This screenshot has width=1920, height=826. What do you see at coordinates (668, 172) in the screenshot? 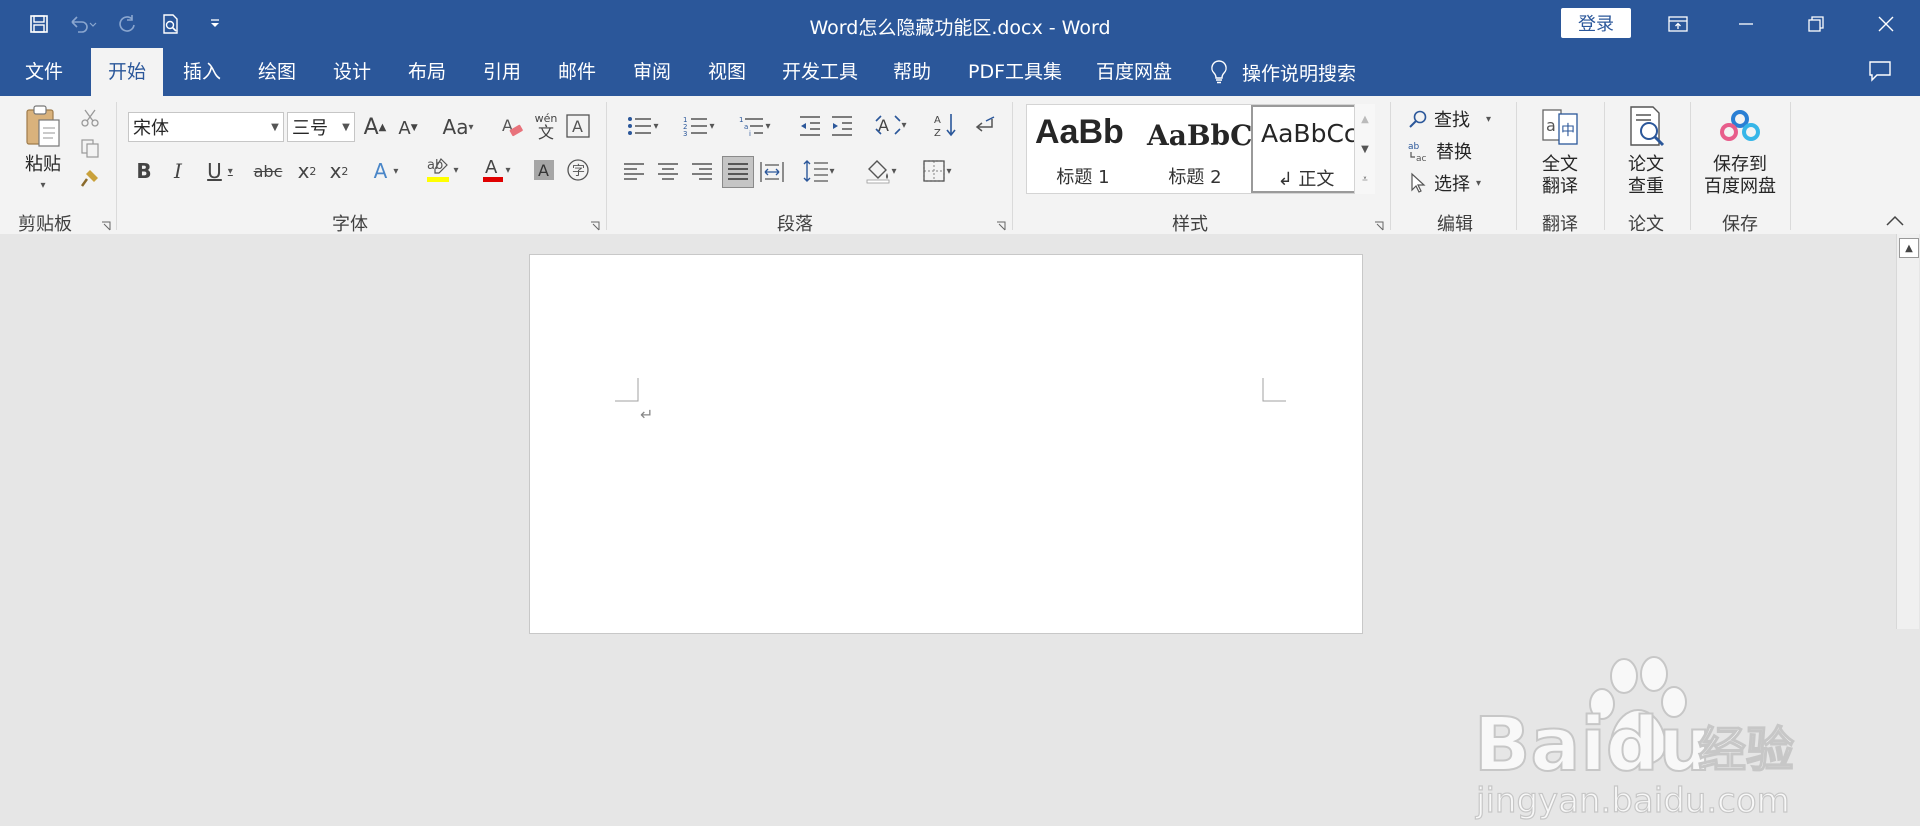
I see `align-center-icon` at bounding box center [668, 172].